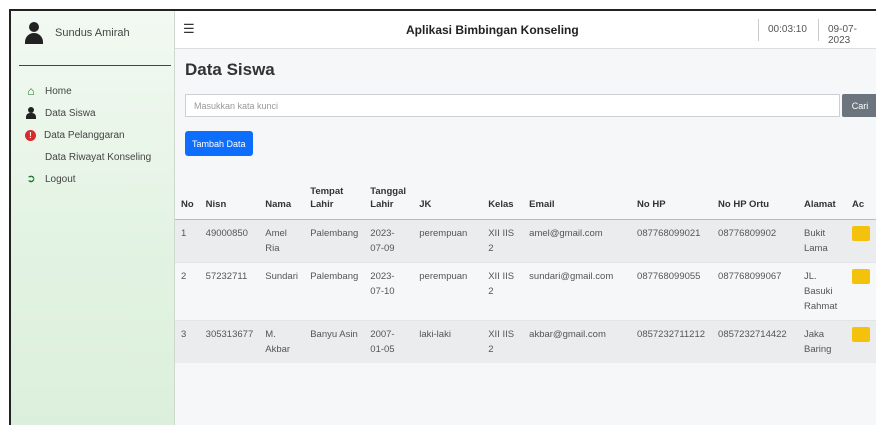 This screenshot has height=425, width=876. I want to click on cell-nisn: 57232711, so click(229, 290).